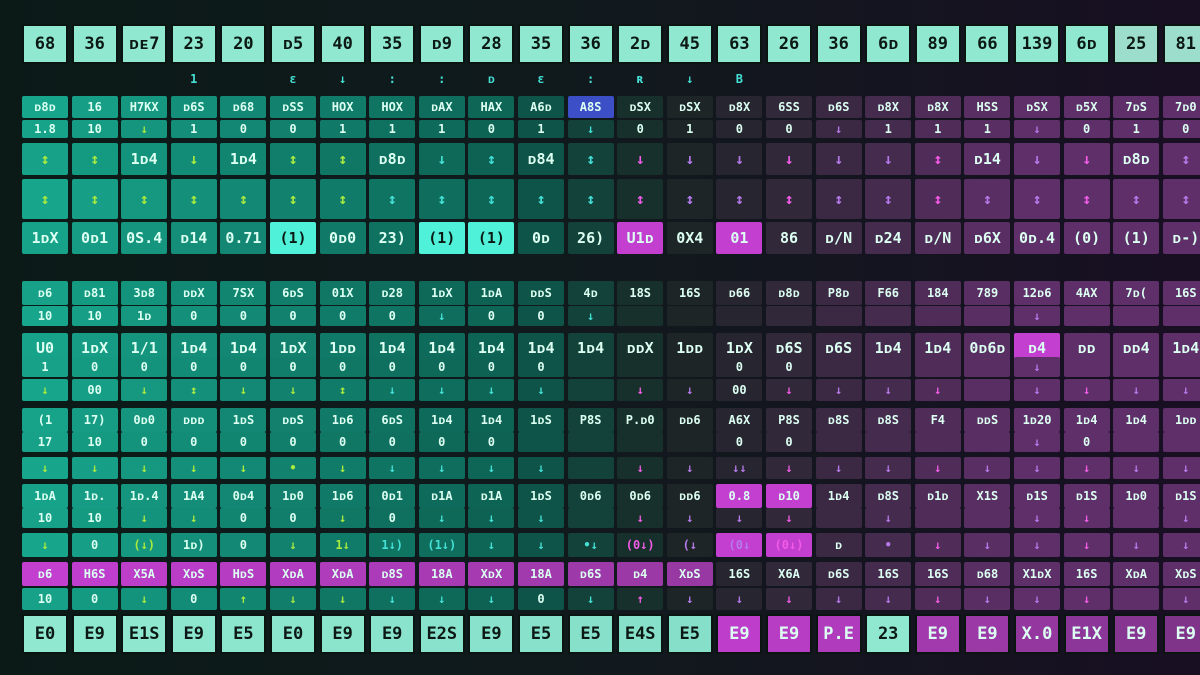 The width and height of the screenshot is (1200, 675). What do you see at coordinates (45, 107) in the screenshot?
I see `grid-cell: ᴅ8ᴅ` at bounding box center [45, 107].